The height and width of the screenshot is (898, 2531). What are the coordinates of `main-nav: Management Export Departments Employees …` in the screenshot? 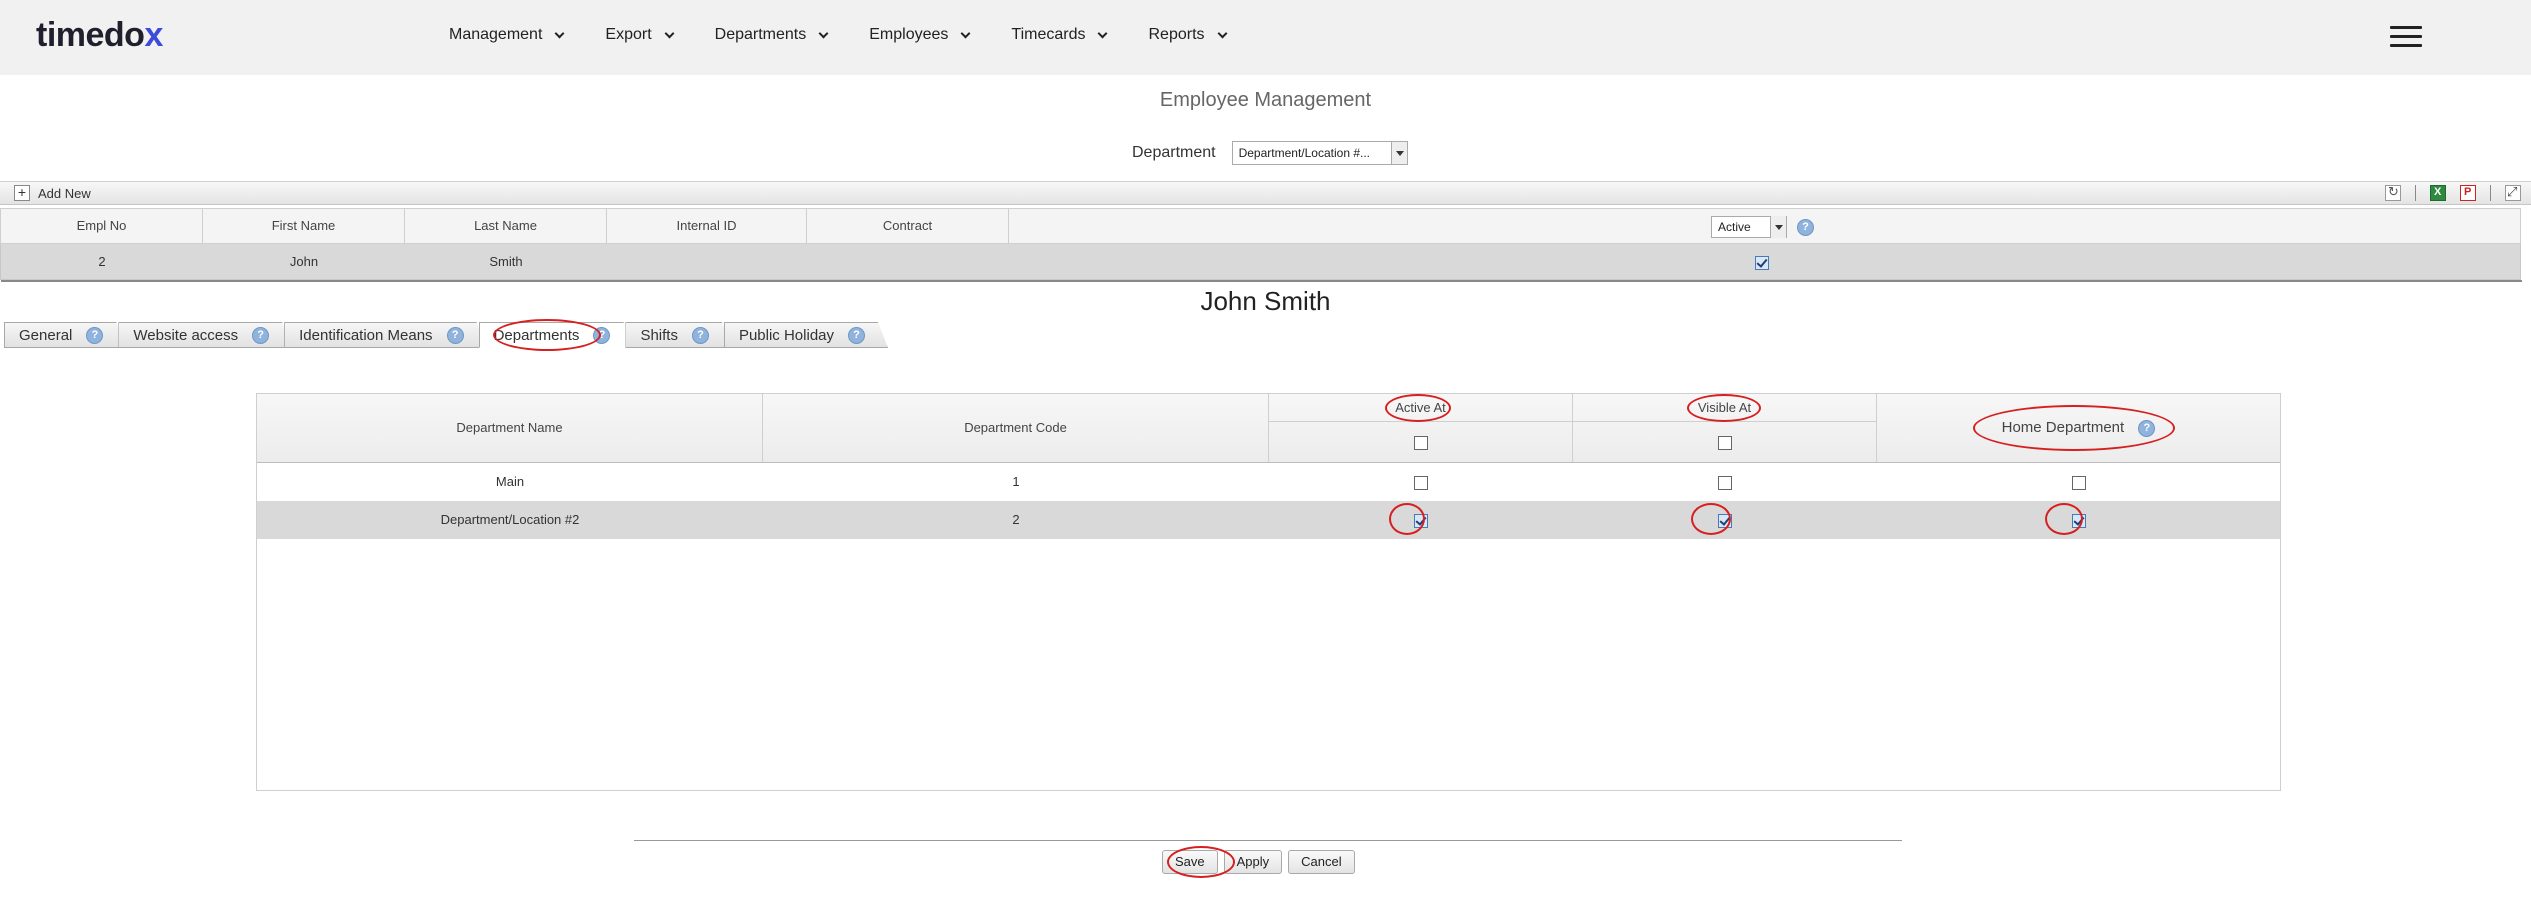 It's located at (858, 35).